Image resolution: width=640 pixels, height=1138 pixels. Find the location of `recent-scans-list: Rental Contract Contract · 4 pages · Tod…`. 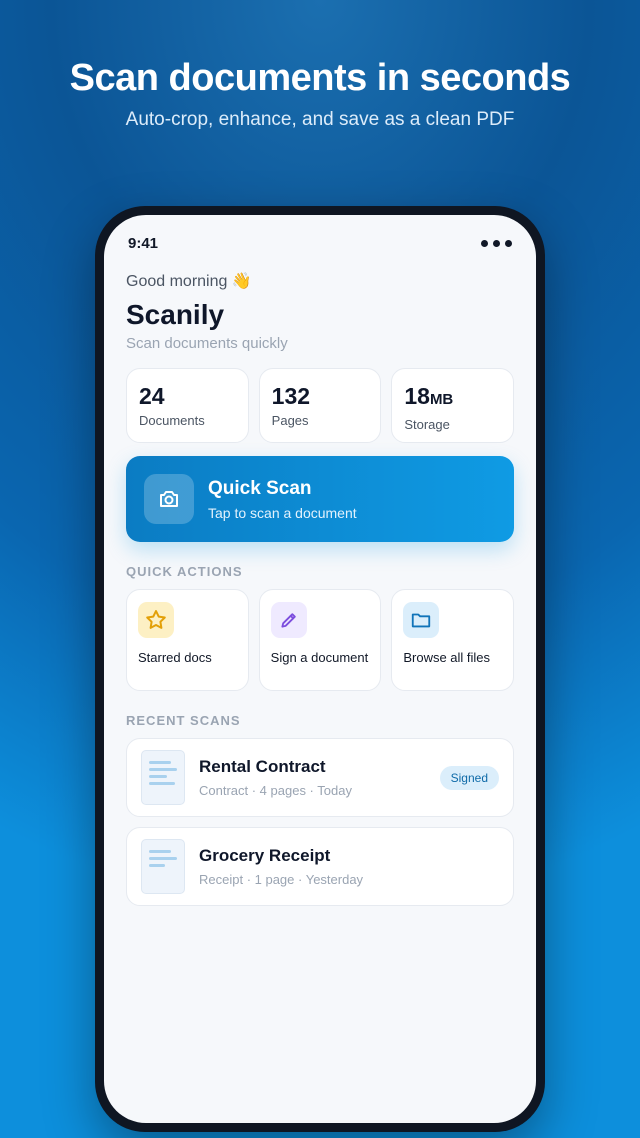

recent-scans-list: Rental Contract Contract · 4 pages · Tod… is located at coordinates (320, 822).